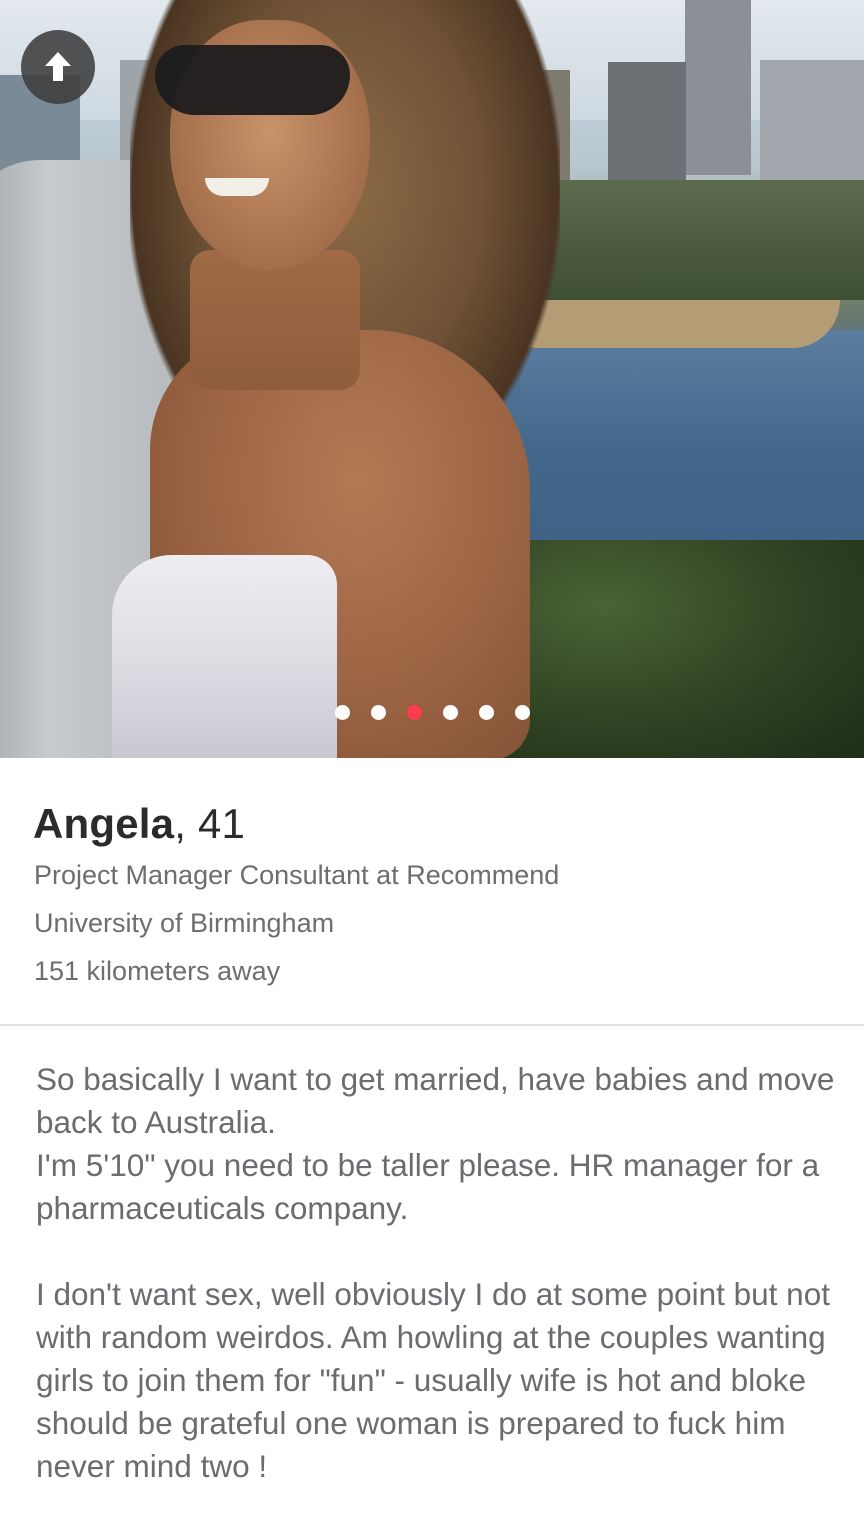  I want to click on up-arrow-icon, so click(58, 66).